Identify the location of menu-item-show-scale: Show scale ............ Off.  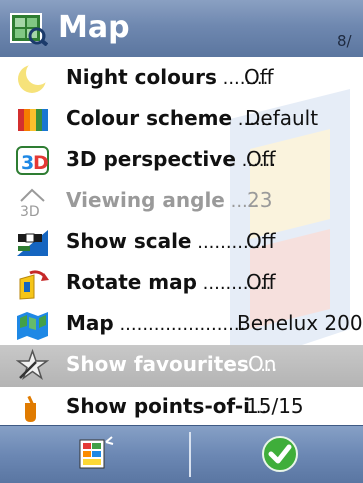
(181, 243).